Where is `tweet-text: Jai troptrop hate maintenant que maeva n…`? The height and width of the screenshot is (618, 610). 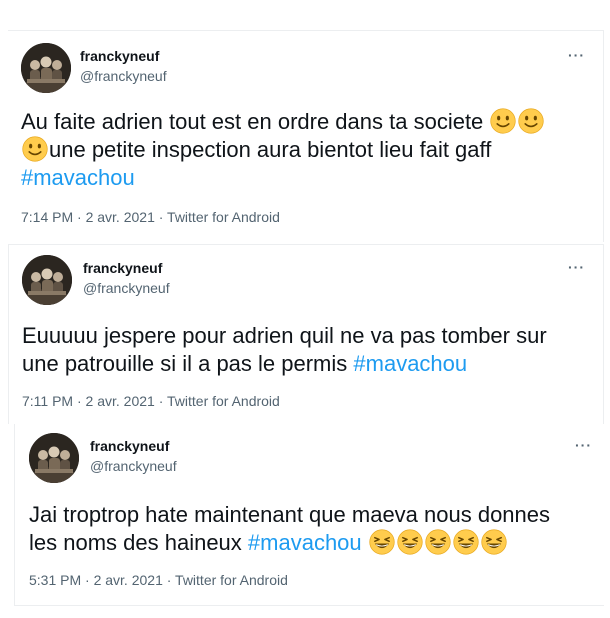
tweet-text: Jai troptrop hate maintenant que maeva n… is located at coordinates (314, 529).